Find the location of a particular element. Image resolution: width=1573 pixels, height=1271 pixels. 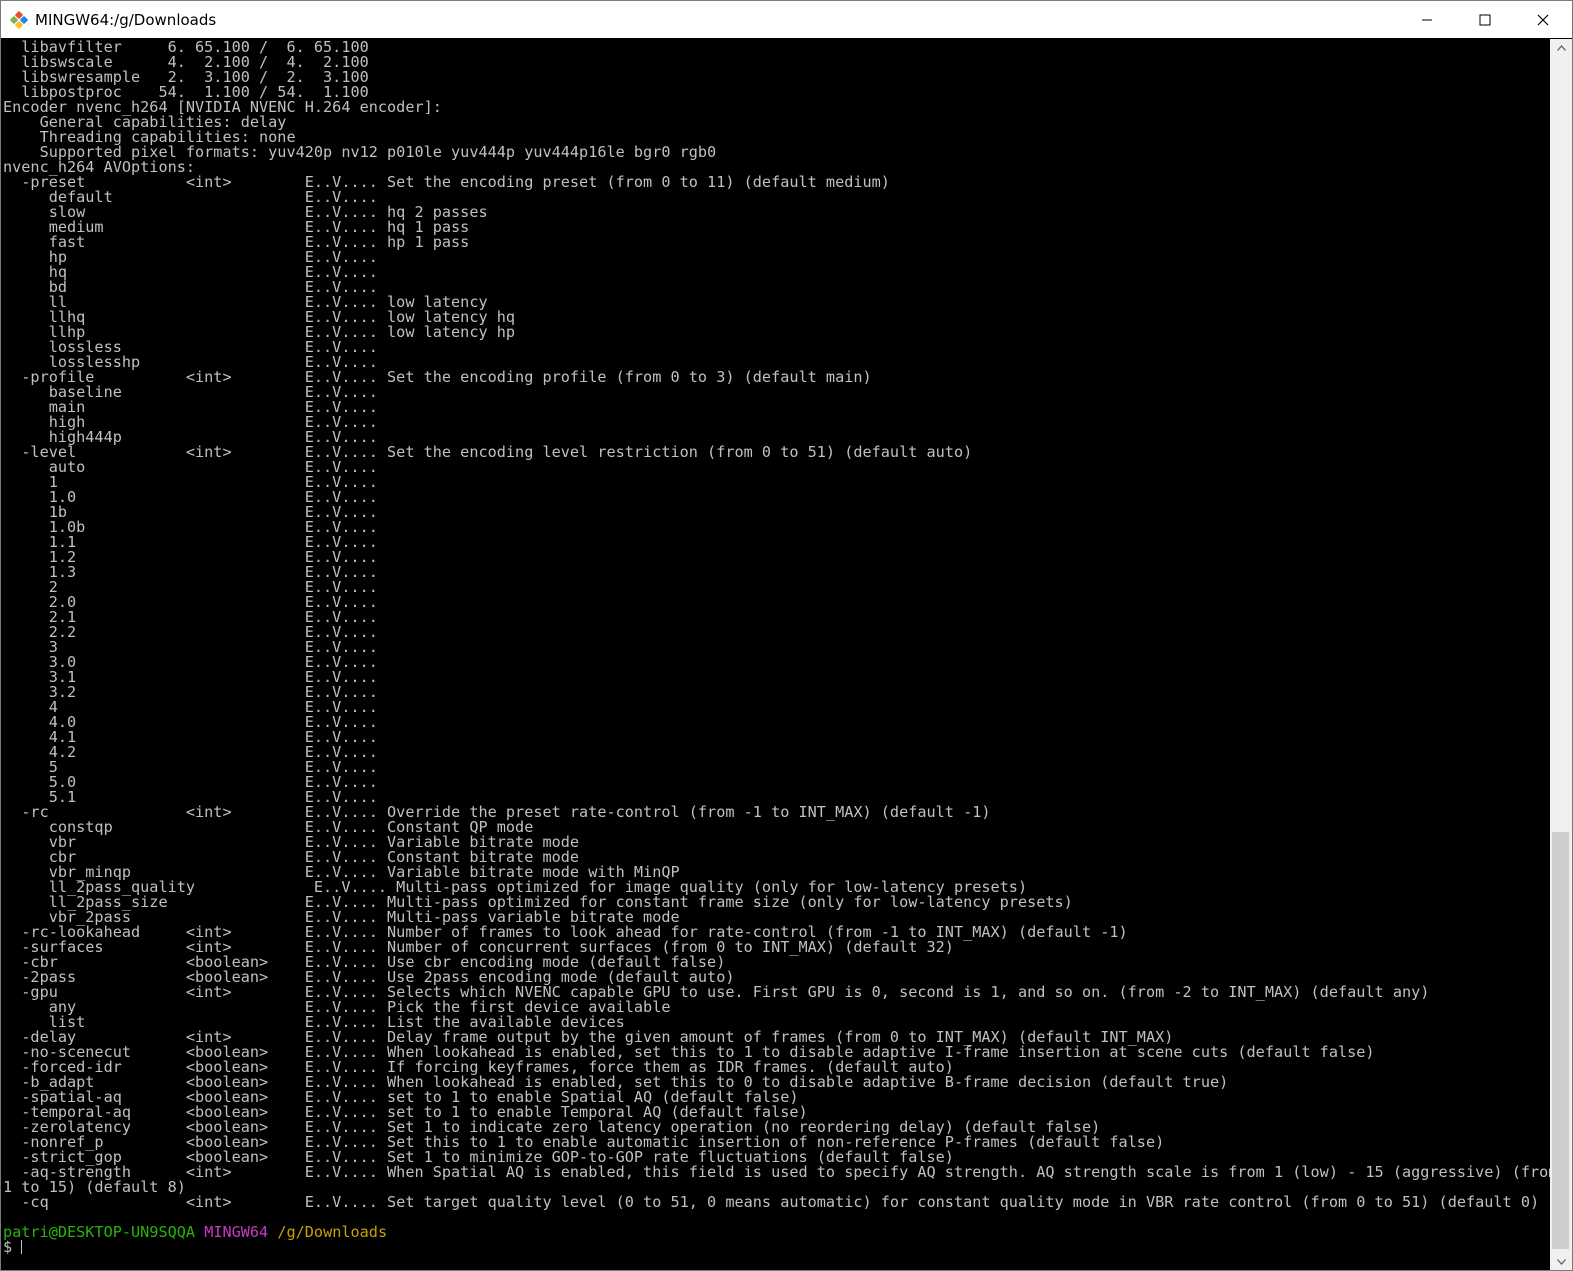

prompt-path: /g/Downloads is located at coordinates (332, 1232).